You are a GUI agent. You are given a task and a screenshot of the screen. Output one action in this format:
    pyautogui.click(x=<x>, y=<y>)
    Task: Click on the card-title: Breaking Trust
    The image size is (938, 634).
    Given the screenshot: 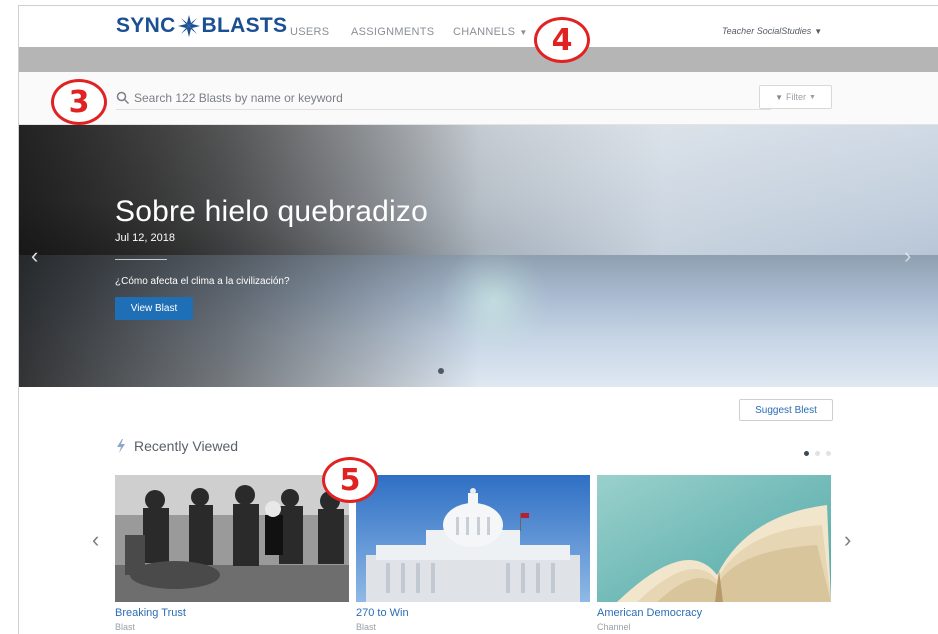 What is the action you would take?
    pyautogui.click(x=232, y=613)
    